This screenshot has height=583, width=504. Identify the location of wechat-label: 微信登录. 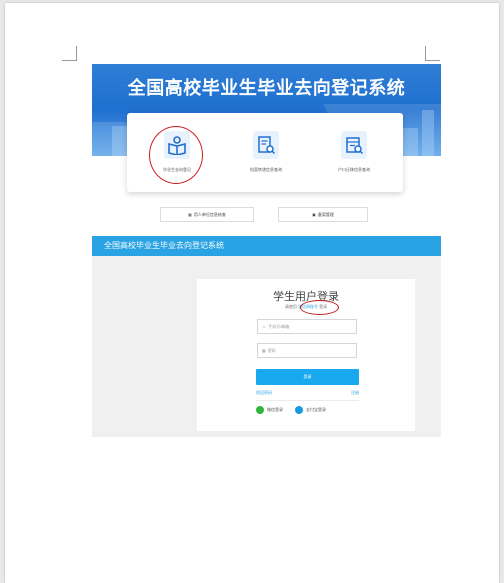
(275, 409).